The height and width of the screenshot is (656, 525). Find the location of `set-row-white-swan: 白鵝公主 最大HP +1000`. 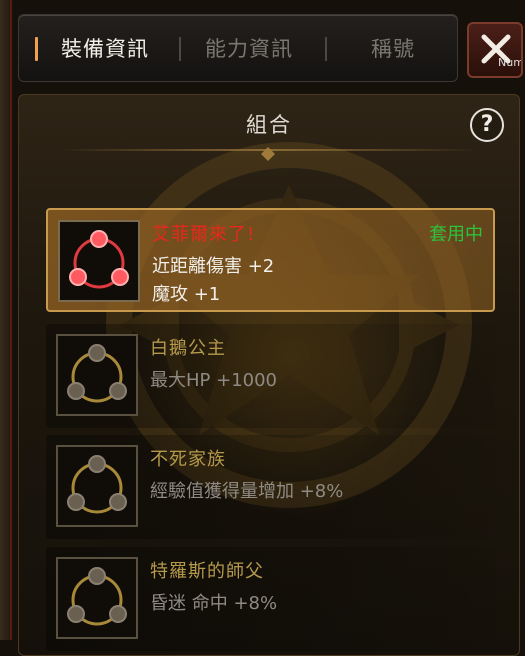

set-row-white-swan: 白鵝公主 最大HP +1000 is located at coordinates (270, 376).